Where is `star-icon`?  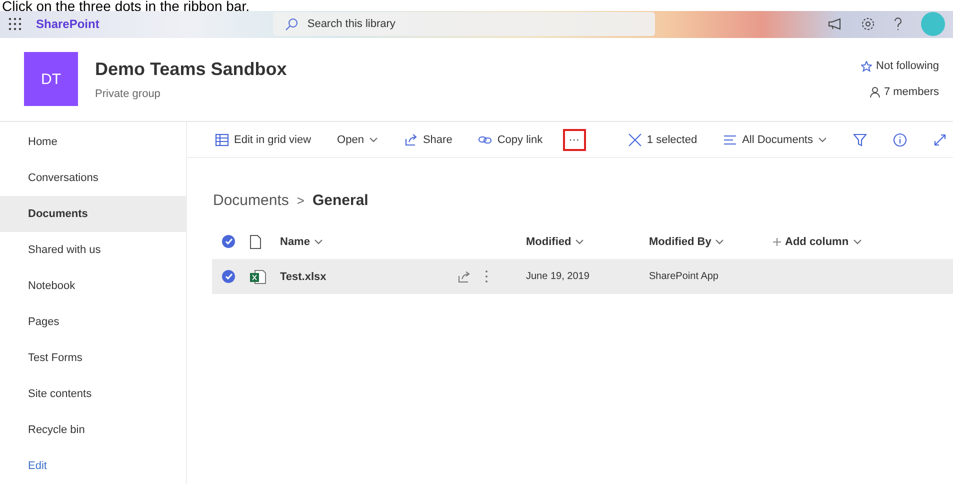
star-icon is located at coordinates (866, 66).